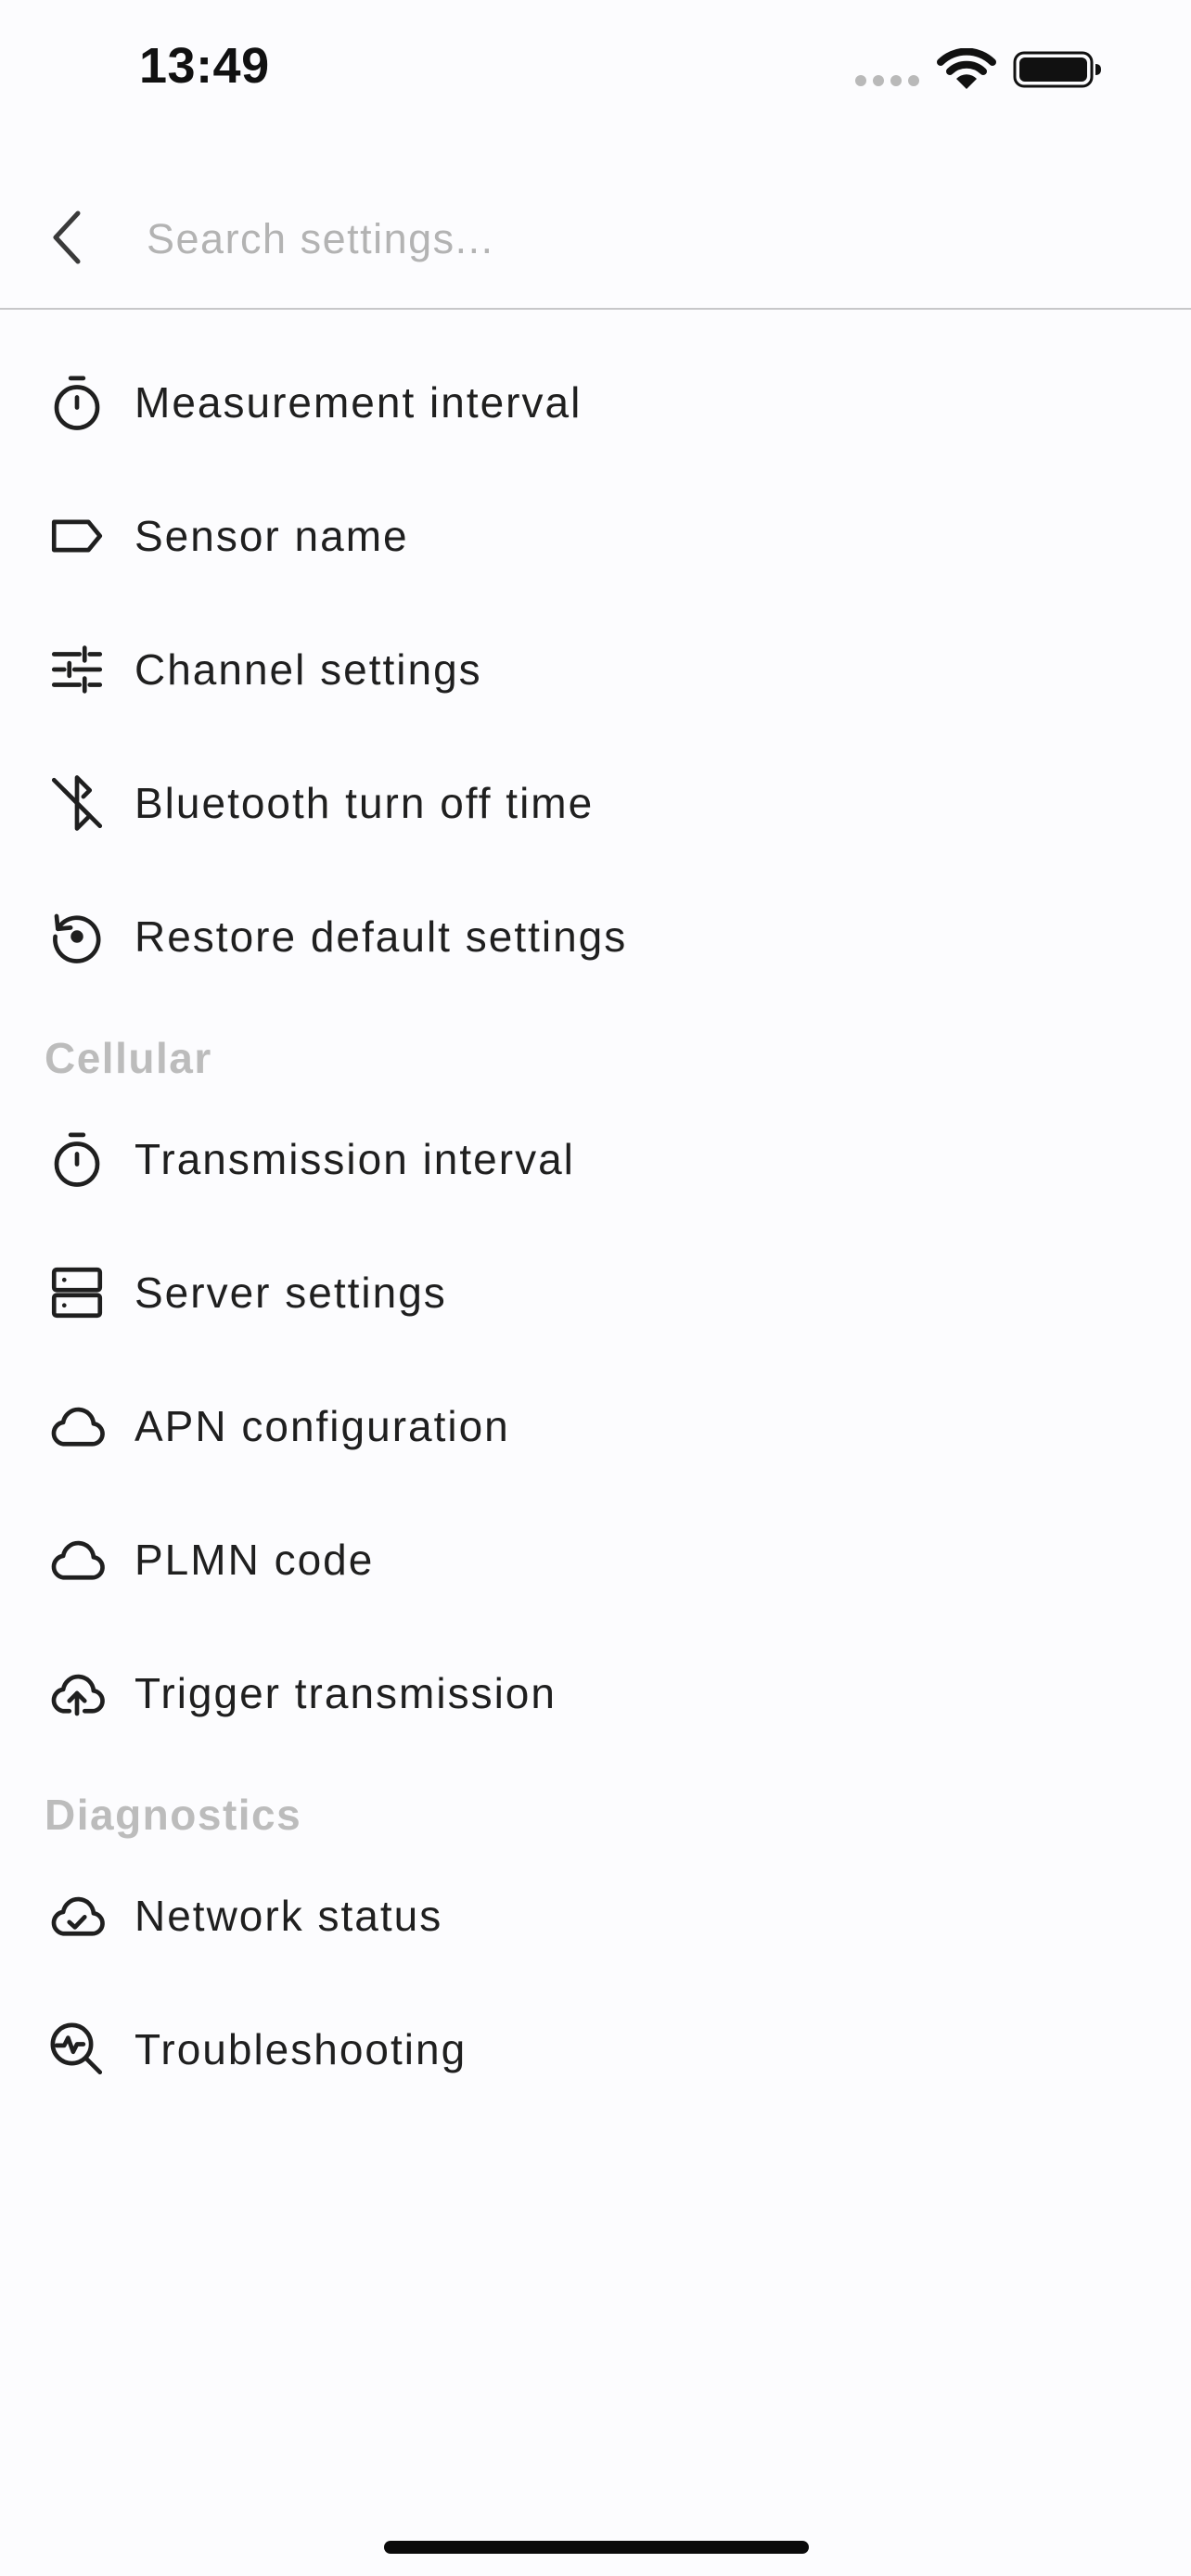 This screenshot has height=2576, width=1191. Describe the element at coordinates (345, 1693) in the screenshot. I see `settings-item-label: Trigger transmission` at that location.